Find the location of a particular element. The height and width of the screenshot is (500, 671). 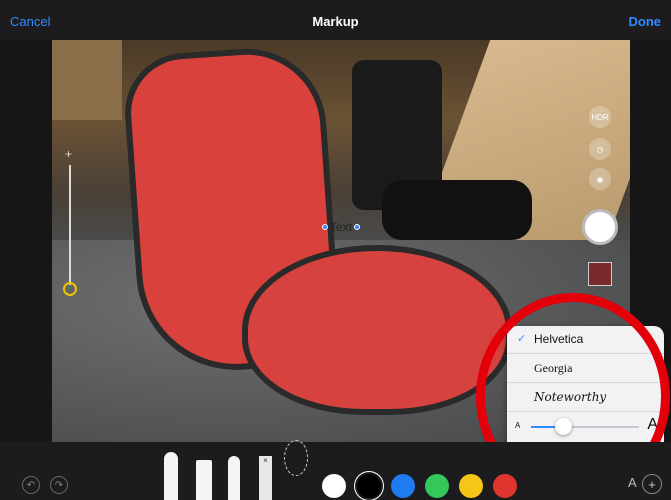

color-red is located at coordinates (505, 486).